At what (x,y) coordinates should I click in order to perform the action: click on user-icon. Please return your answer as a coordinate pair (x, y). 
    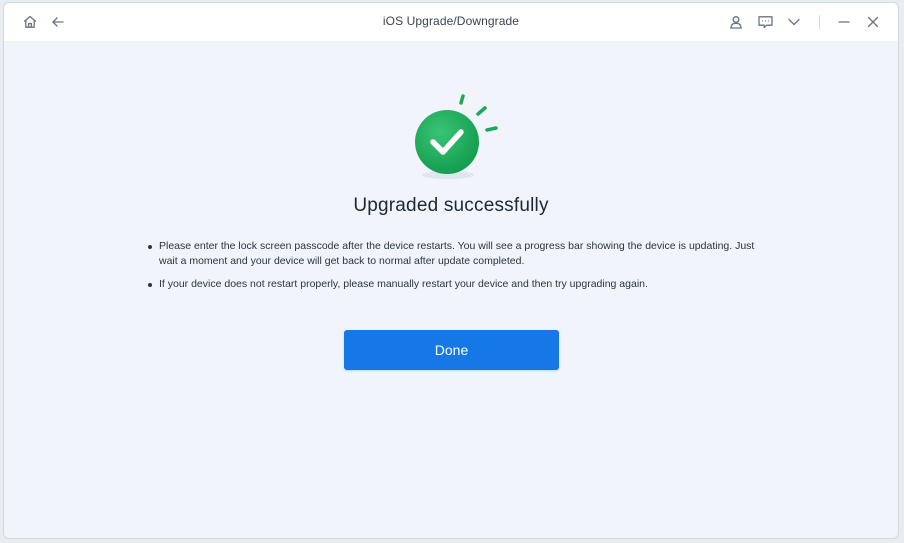
    Looking at the image, I should click on (736, 22).